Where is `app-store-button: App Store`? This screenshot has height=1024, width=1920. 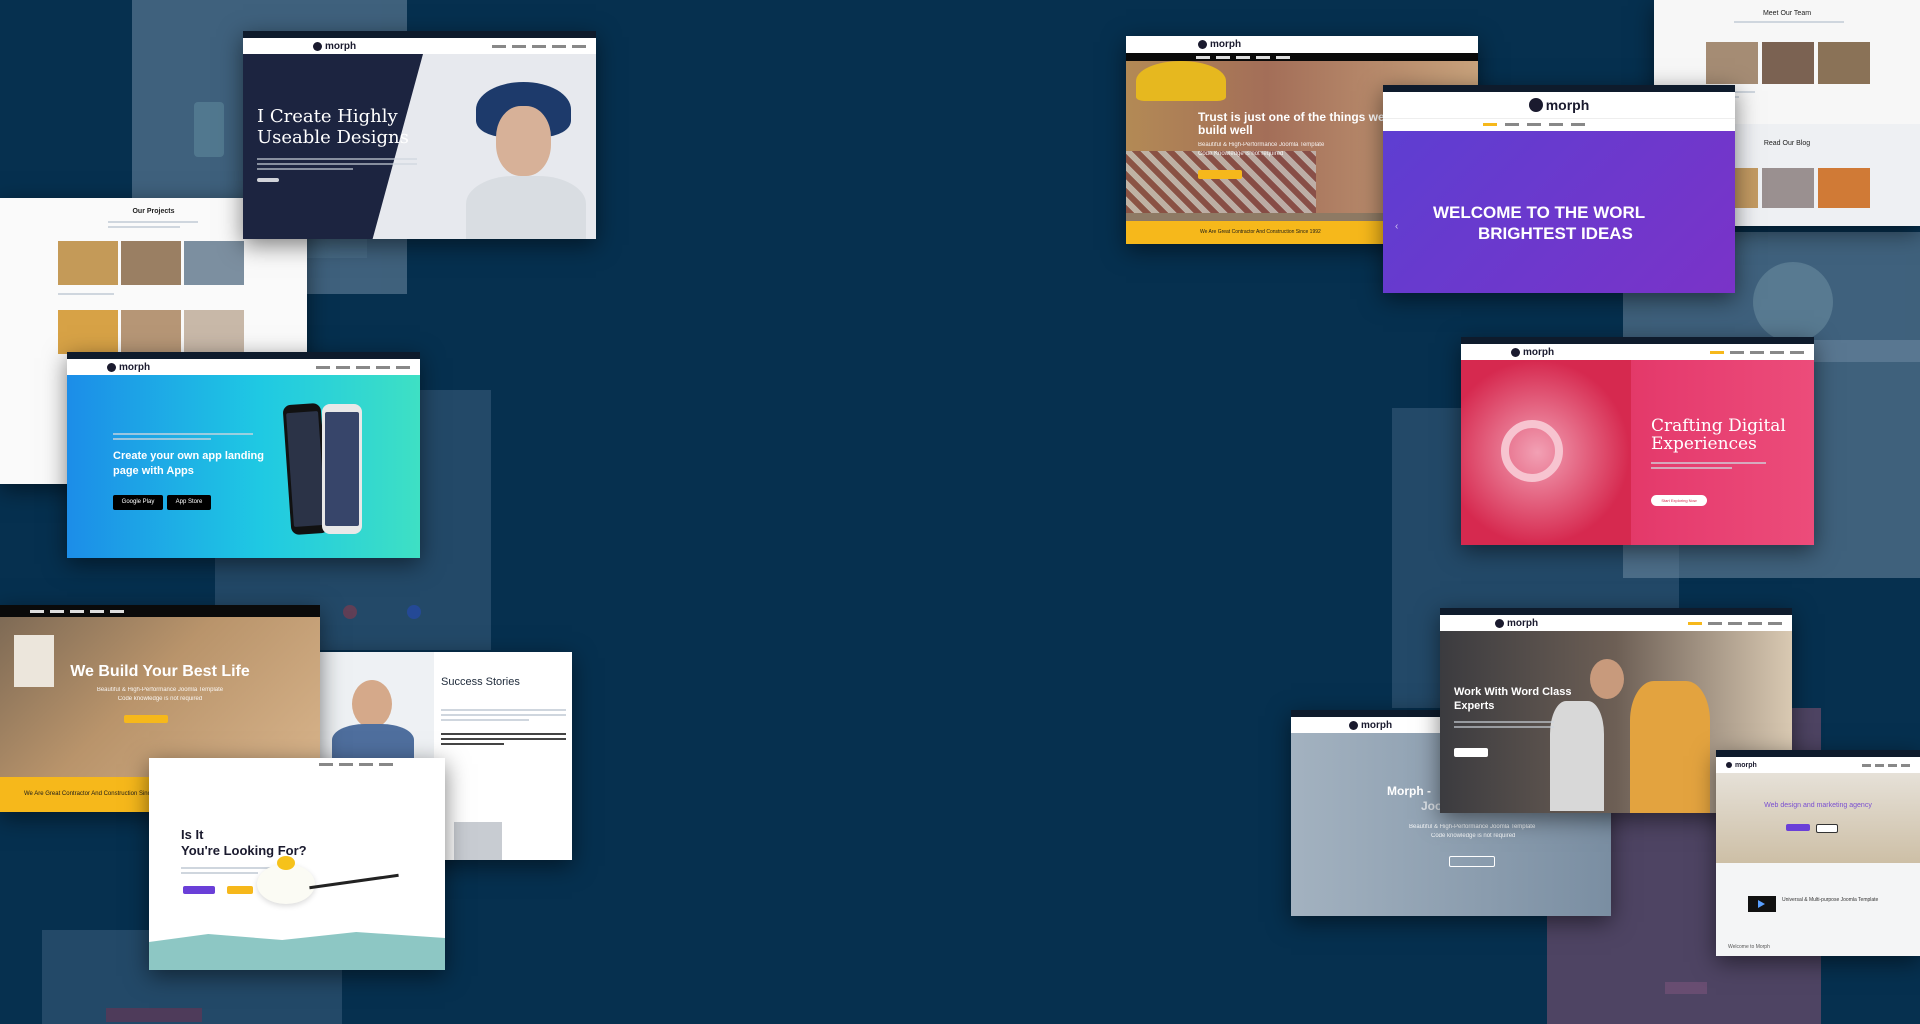 app-store-button: App Store is located at coordinates (189, 502).